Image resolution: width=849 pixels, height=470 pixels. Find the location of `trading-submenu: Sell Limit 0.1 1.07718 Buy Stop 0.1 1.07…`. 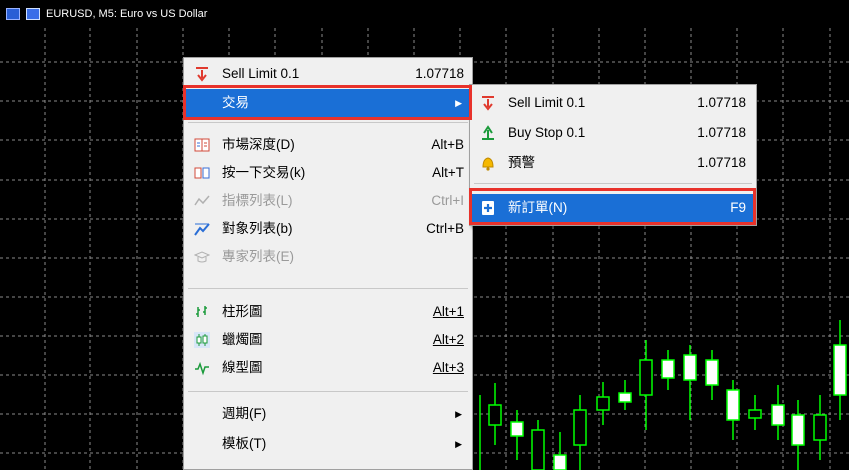

trading-submenu: Sell Limit 0.1 1.07718 Buy Stop 0.1 1.07… is located at coordinates (613, 155).